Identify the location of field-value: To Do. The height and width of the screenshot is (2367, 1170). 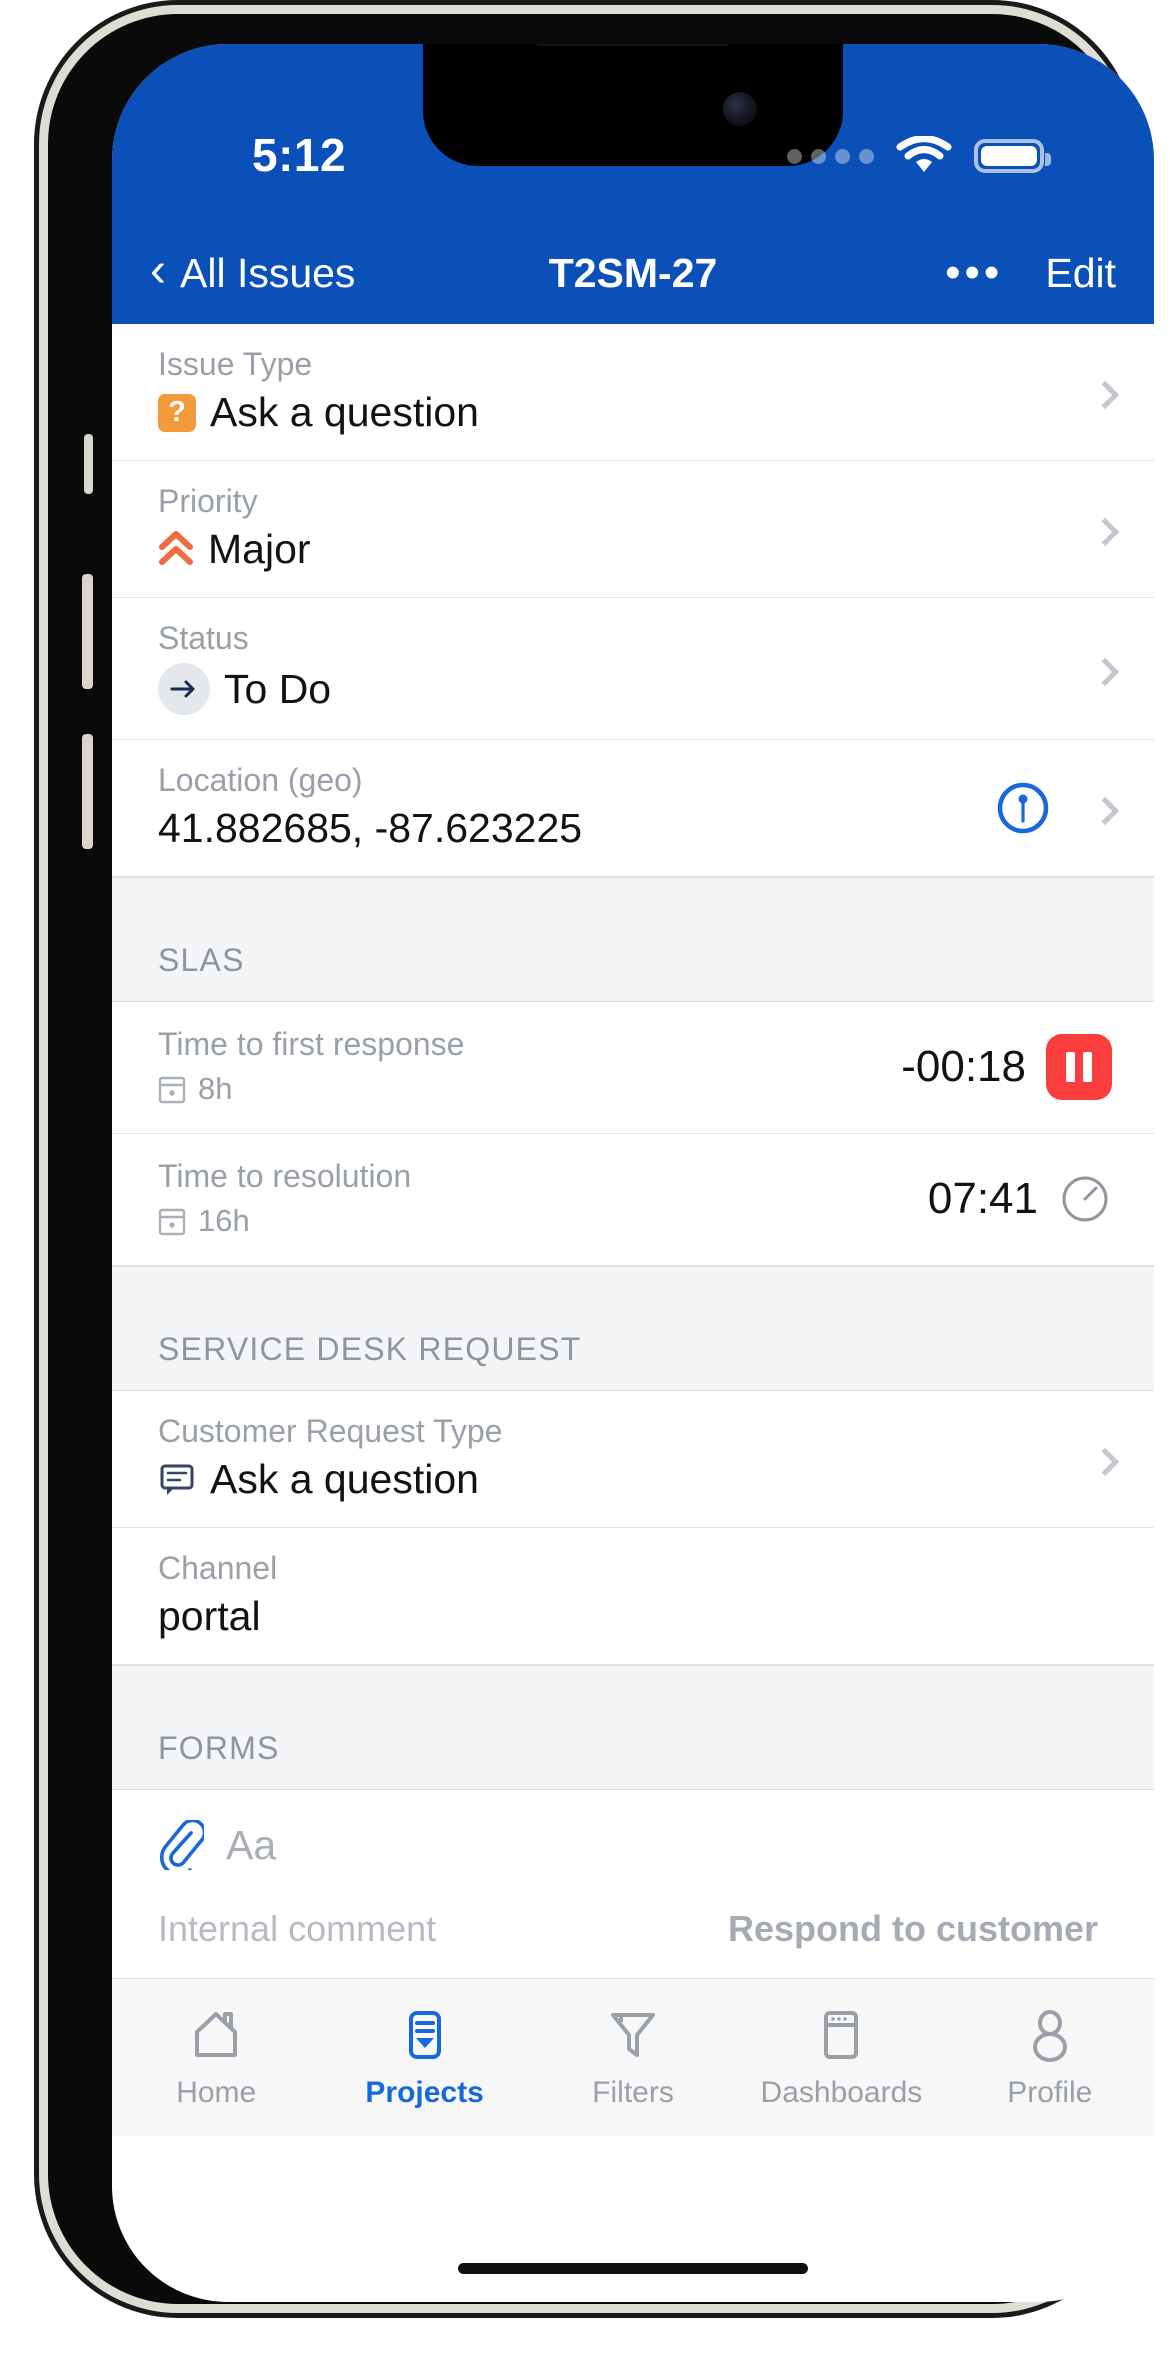
(278, 688).